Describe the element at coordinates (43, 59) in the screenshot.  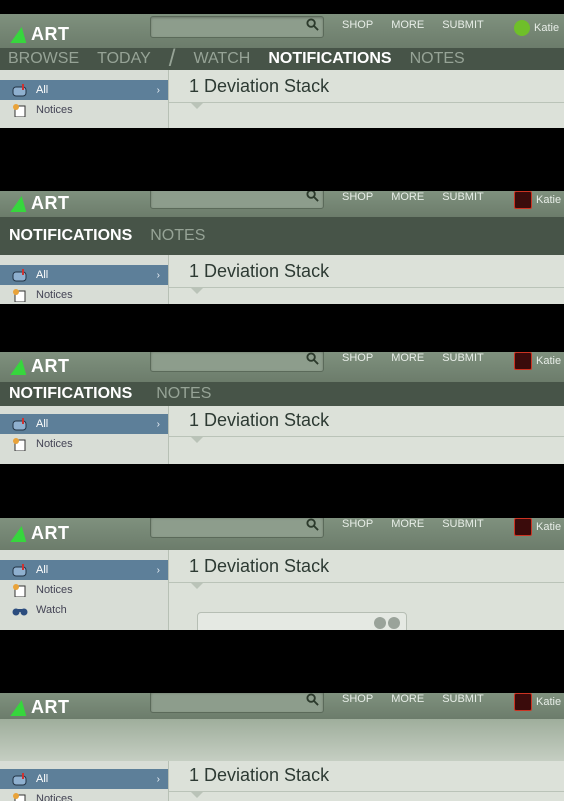
I see `tab-browse: BROWSE` at that location.